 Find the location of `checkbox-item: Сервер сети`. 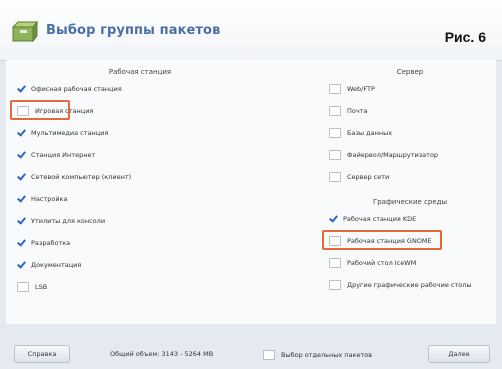

checkbox-item: Сервер сети is located at coordinates (358, 177).